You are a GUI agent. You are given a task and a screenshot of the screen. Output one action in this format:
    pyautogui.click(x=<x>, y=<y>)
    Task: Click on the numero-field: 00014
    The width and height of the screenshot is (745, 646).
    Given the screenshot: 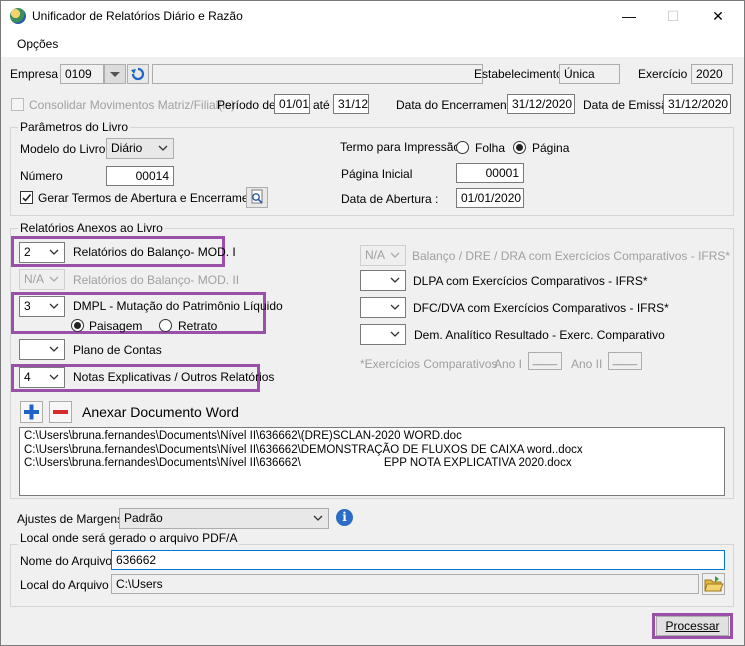 What is the action you would take?
    pyautogui.click(x=140, y=176)
    